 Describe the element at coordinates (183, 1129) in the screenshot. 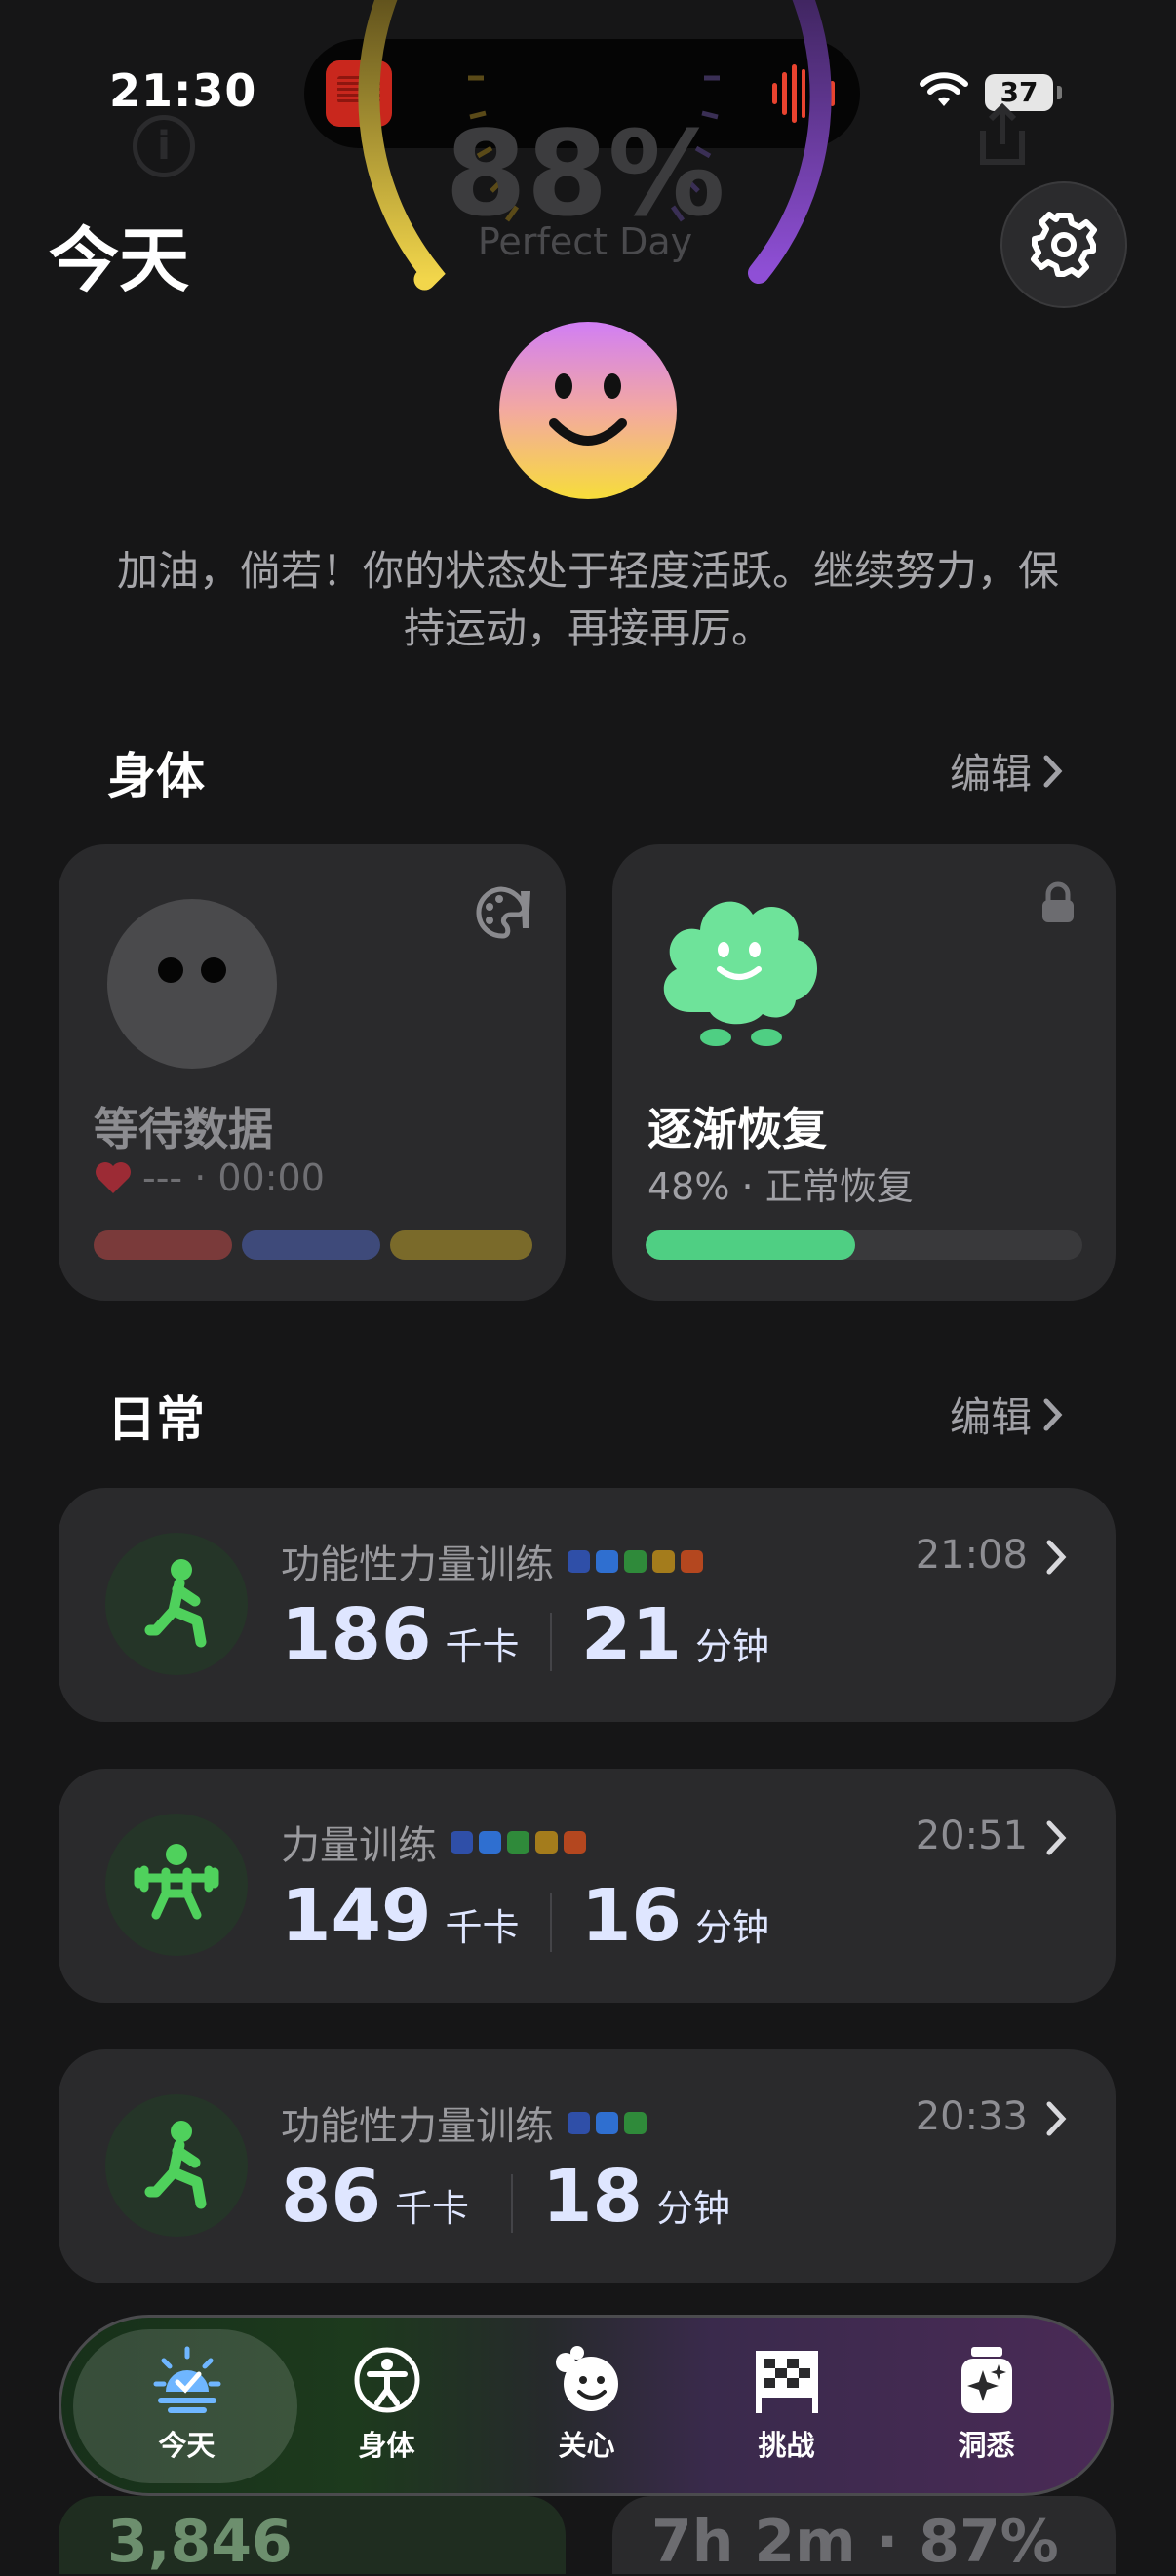

I see `wait-card-title: 等待数据` at that location.